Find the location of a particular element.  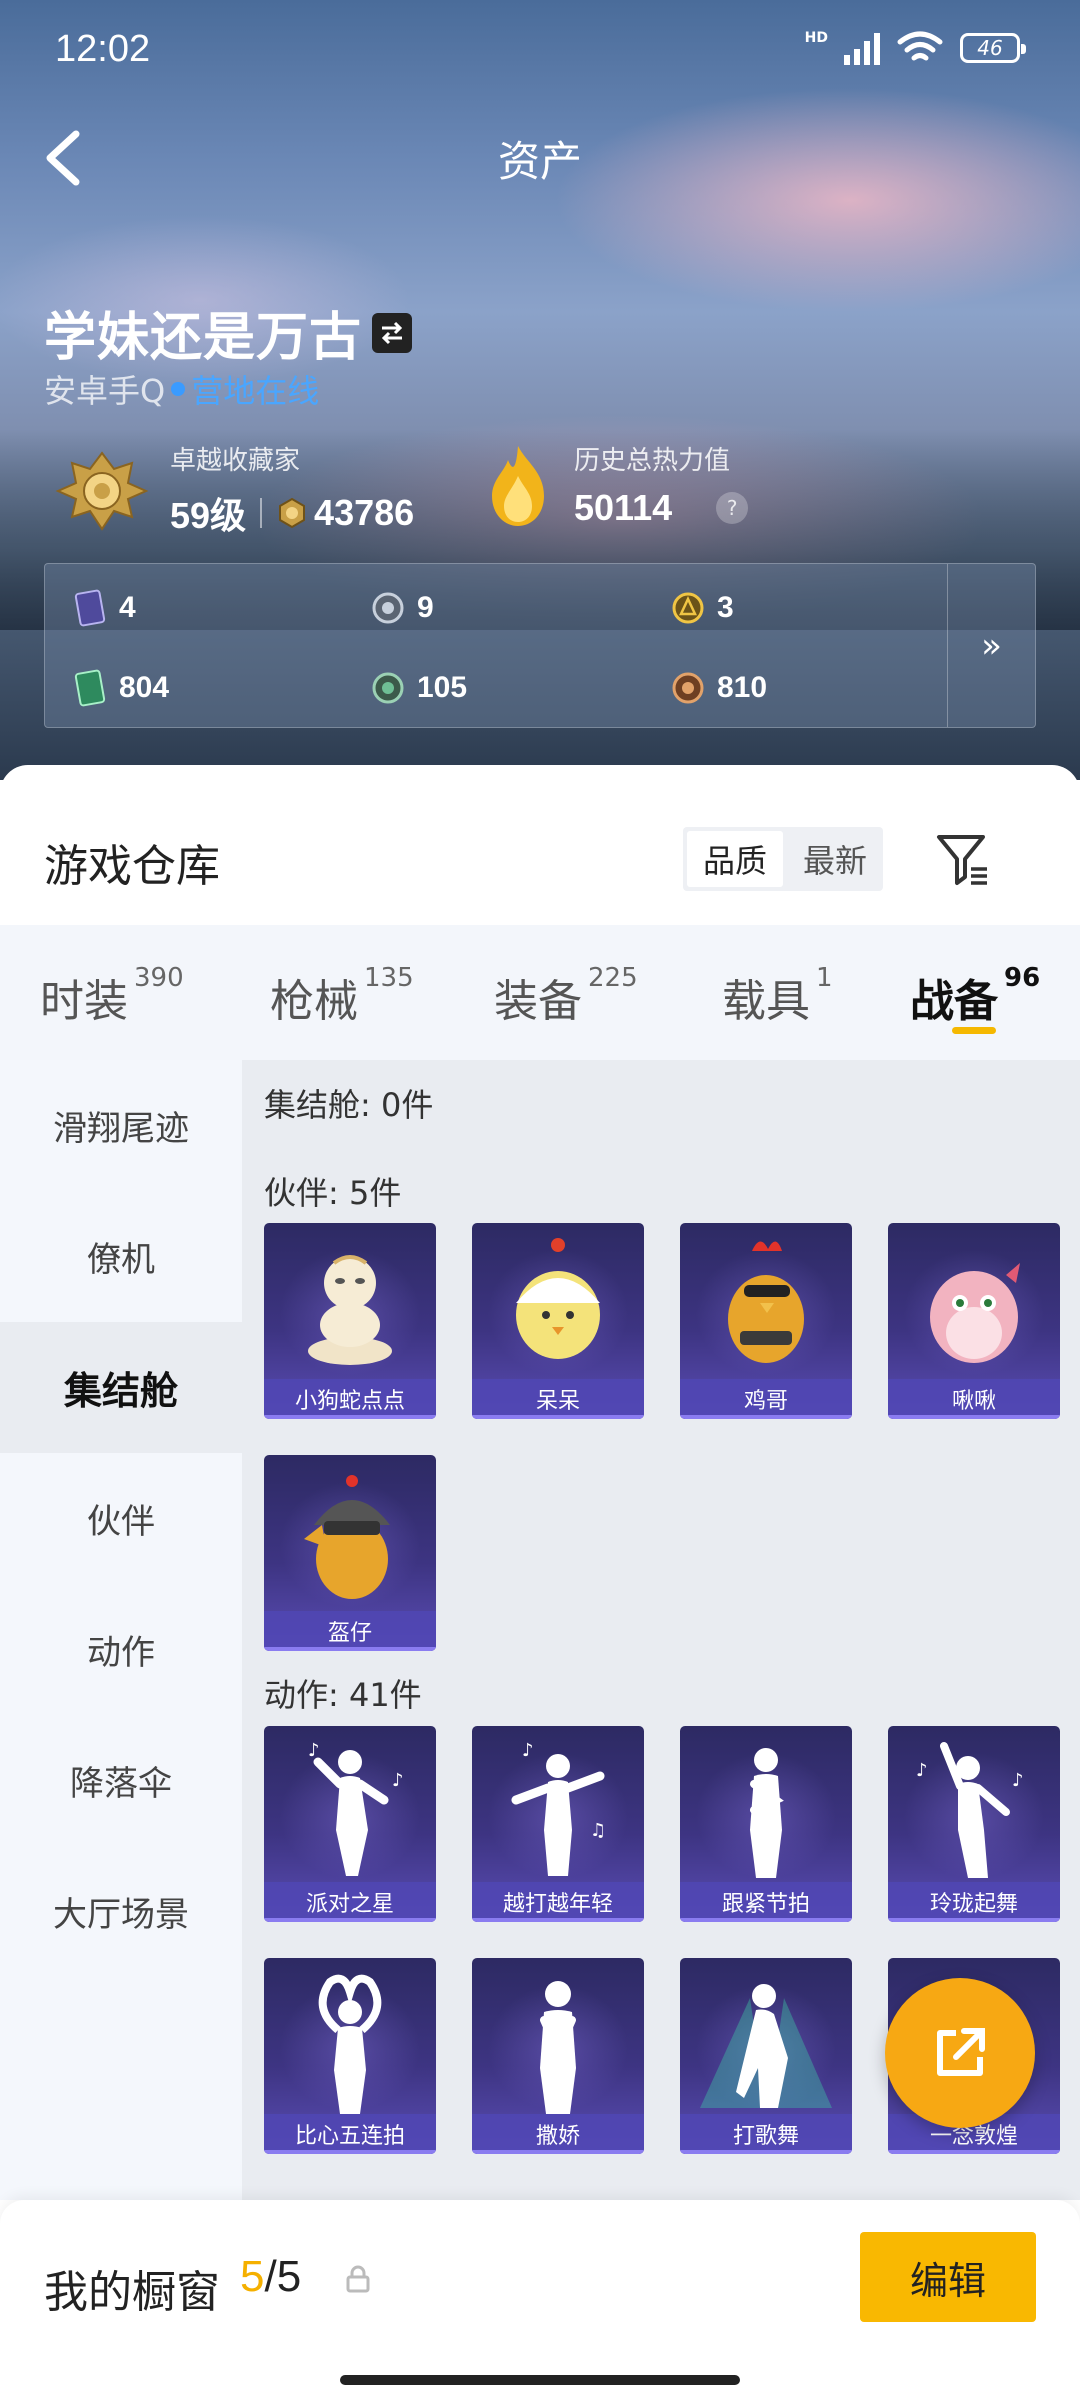

online-dot-icon is located at coordinates (178, 389).